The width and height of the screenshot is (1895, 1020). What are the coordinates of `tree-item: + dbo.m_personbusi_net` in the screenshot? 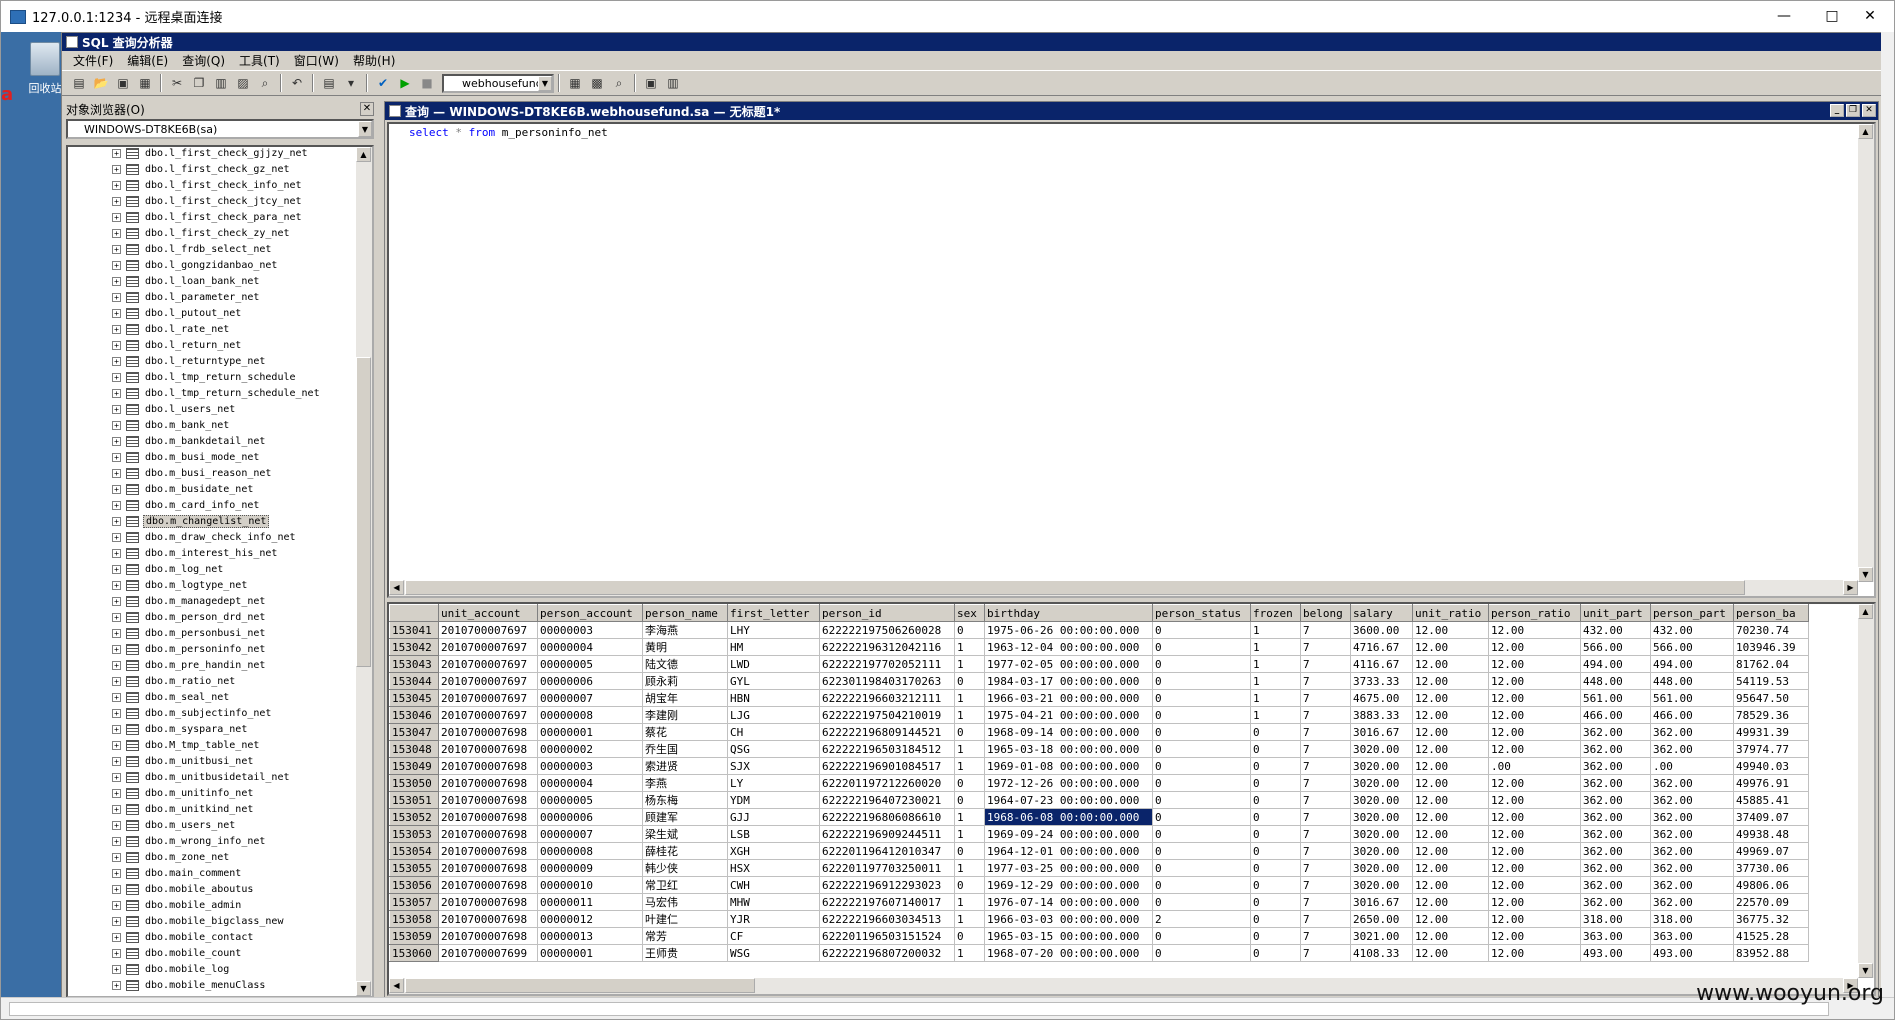 It's located at (213, 633).